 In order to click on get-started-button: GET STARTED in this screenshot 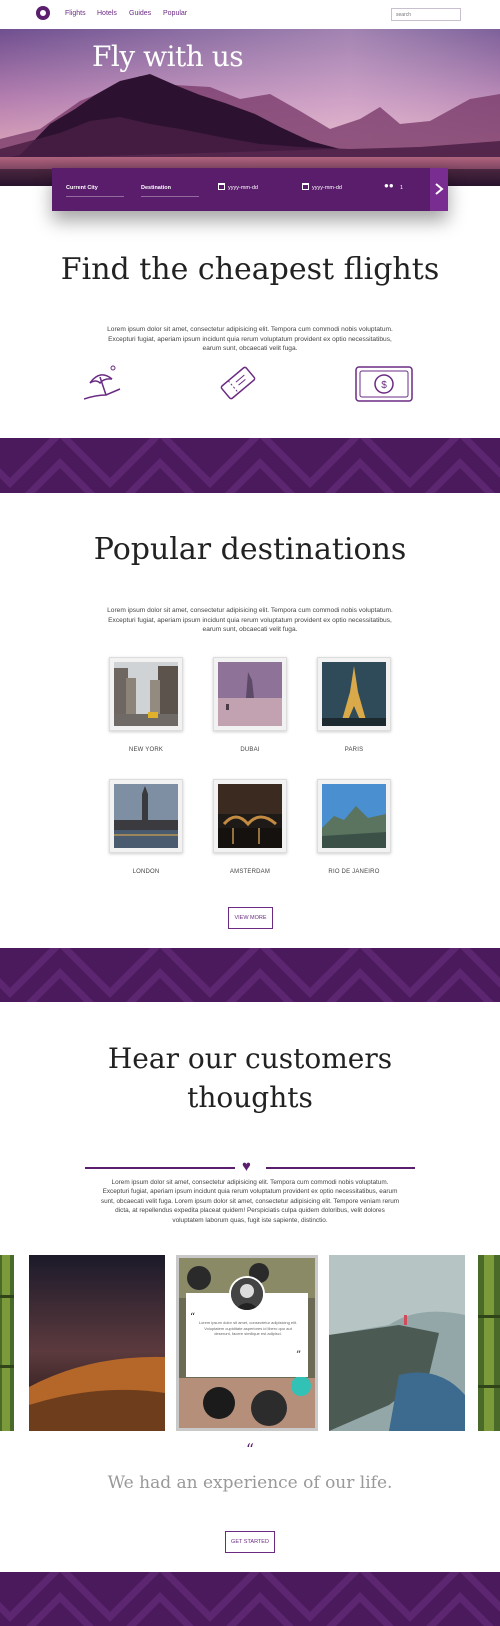, I will do `click(250, 1542)`.